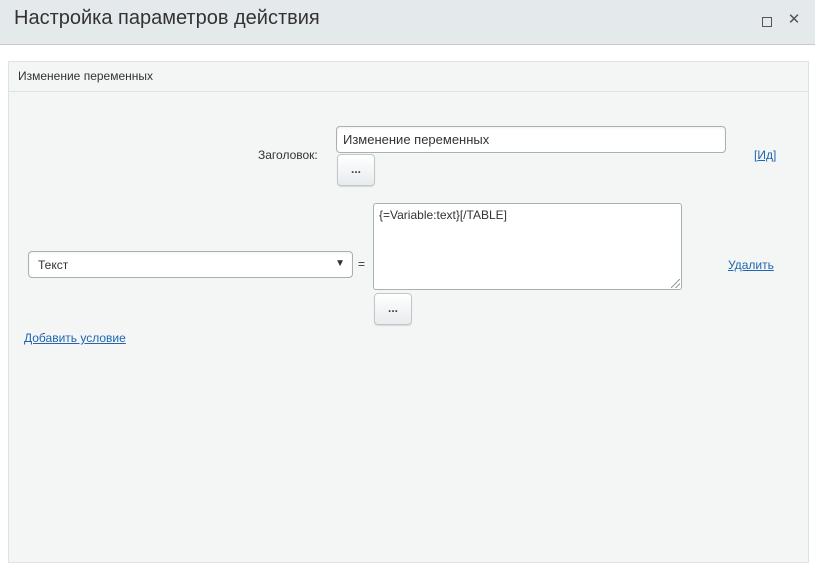  Describe the element at coordinates (86, 76) in the screenshot. I see `panel-title: Изменение переменных` at that location.